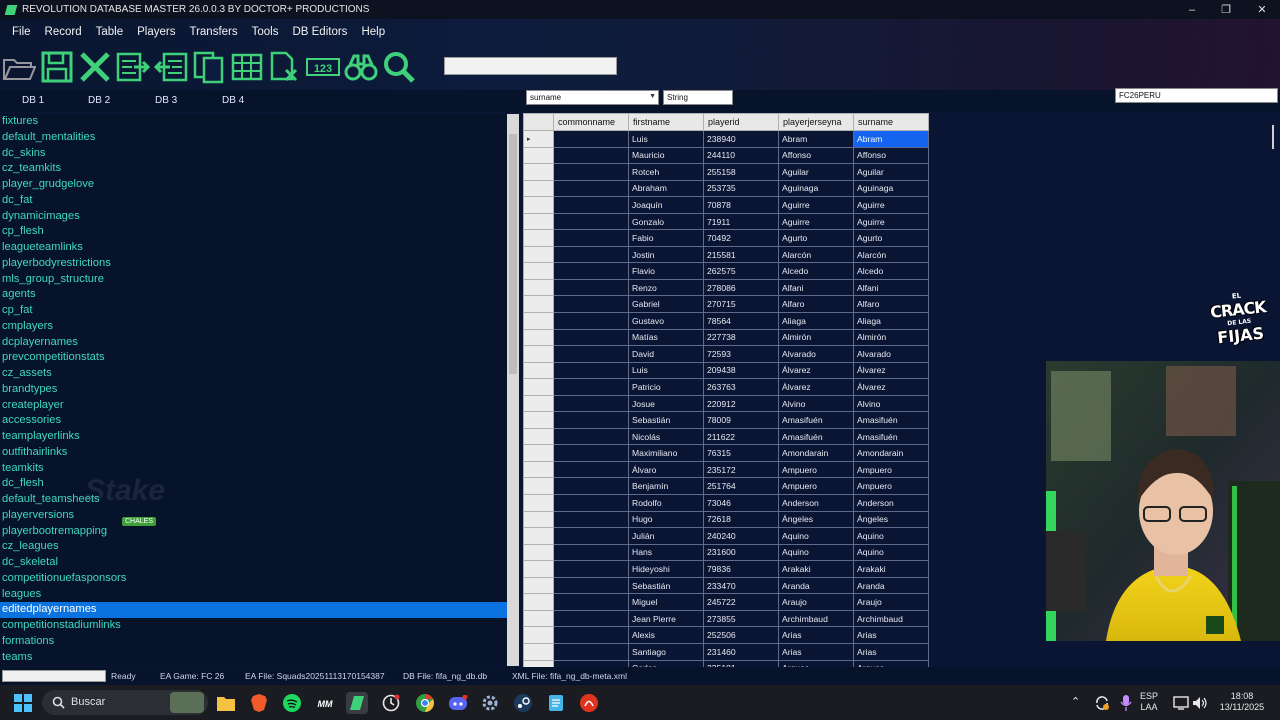 Image resolution: width=1280 pixels, height=720 pixels. I want to click on table-row: Matías 227738 Almirón Almirón, so click(726, 337).